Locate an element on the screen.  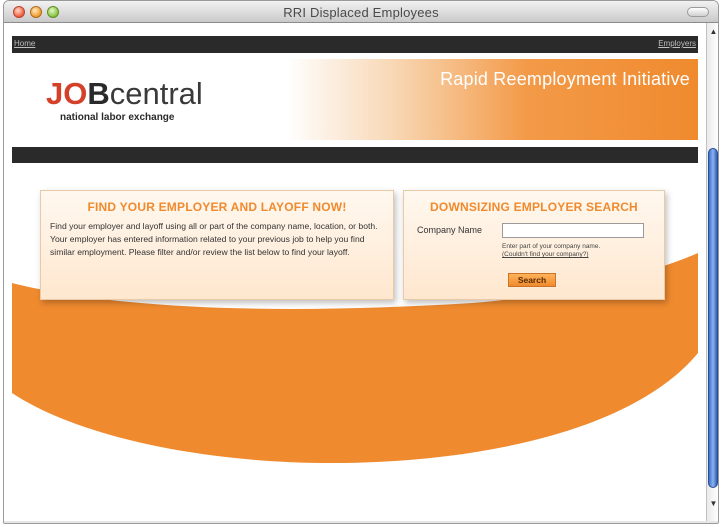
window-title: RRI Displaced Employees is located at coordinates (361, 12).